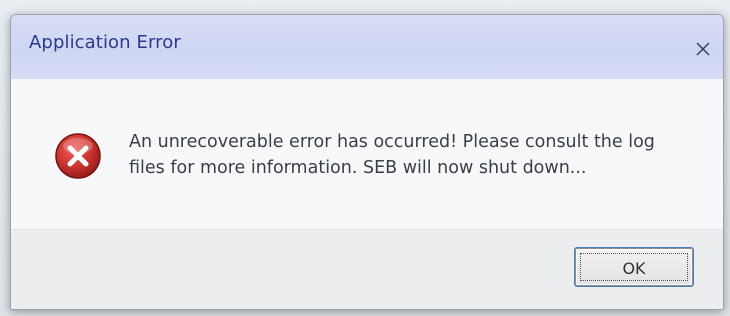  I want to click on close-button, so click(703, 49).